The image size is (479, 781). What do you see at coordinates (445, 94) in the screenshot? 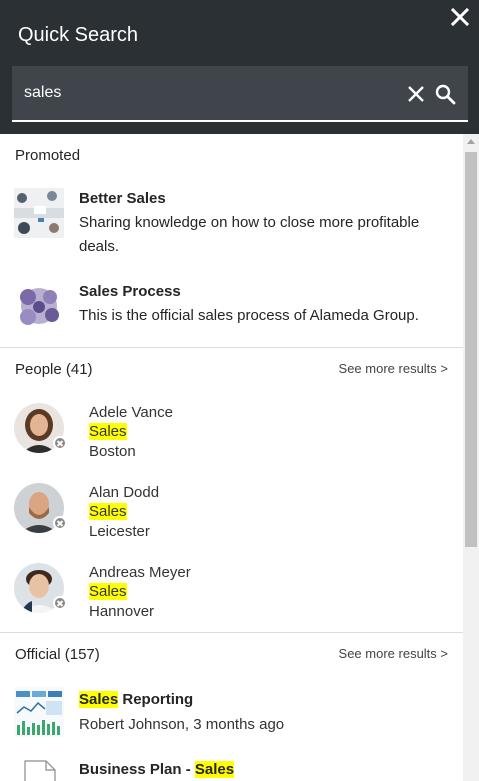
I see `search-icon` at bounding box center [445, 94].